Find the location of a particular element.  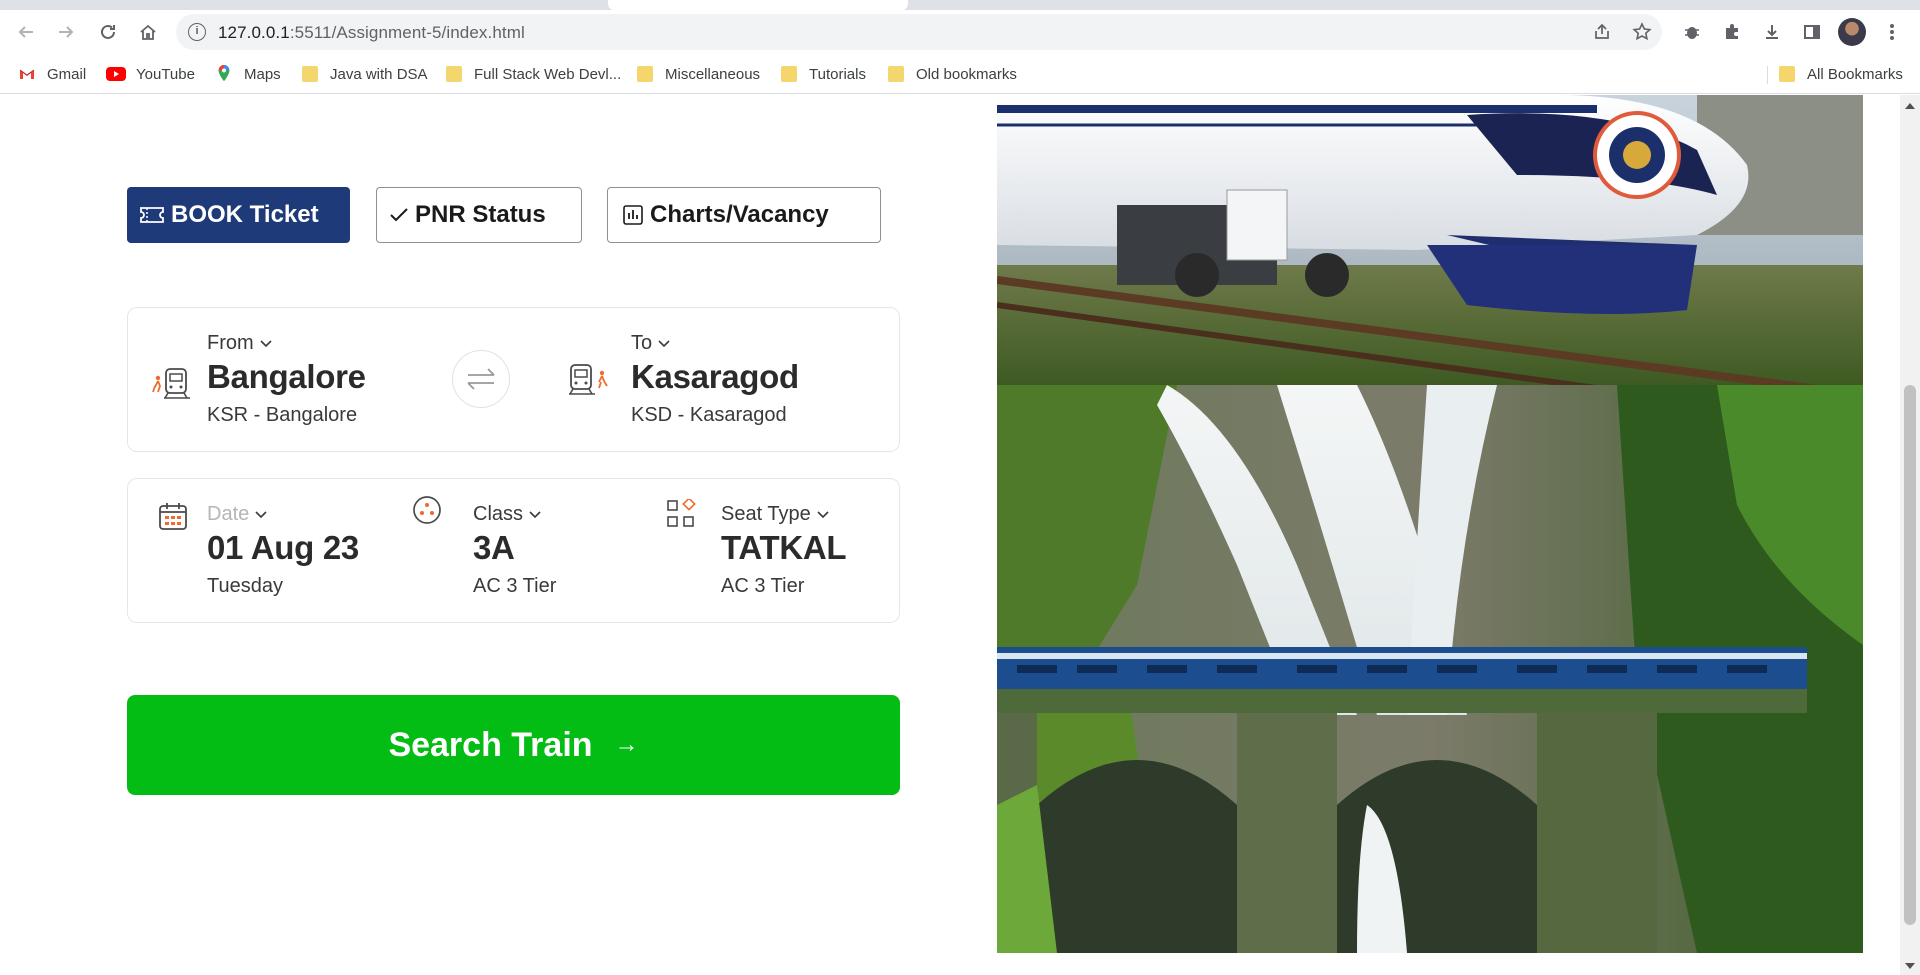

browser-toolbar: i 127.0.0.1:5511/Assignment-5/index.html is located at coordinates (960, 32).